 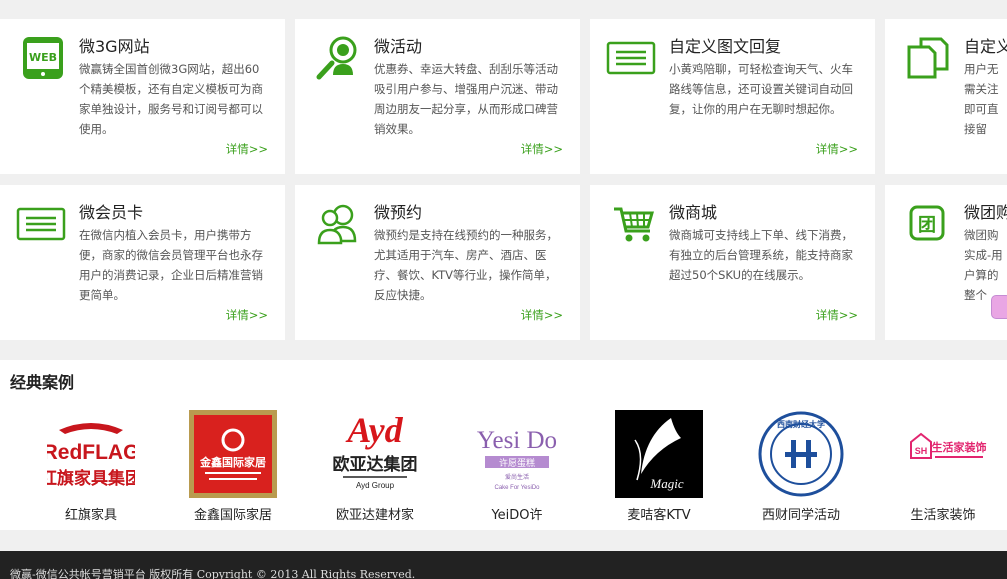 I want to click on redflag-logo: RedFLAG 红旗家具集团, so click(x=91, y=454).